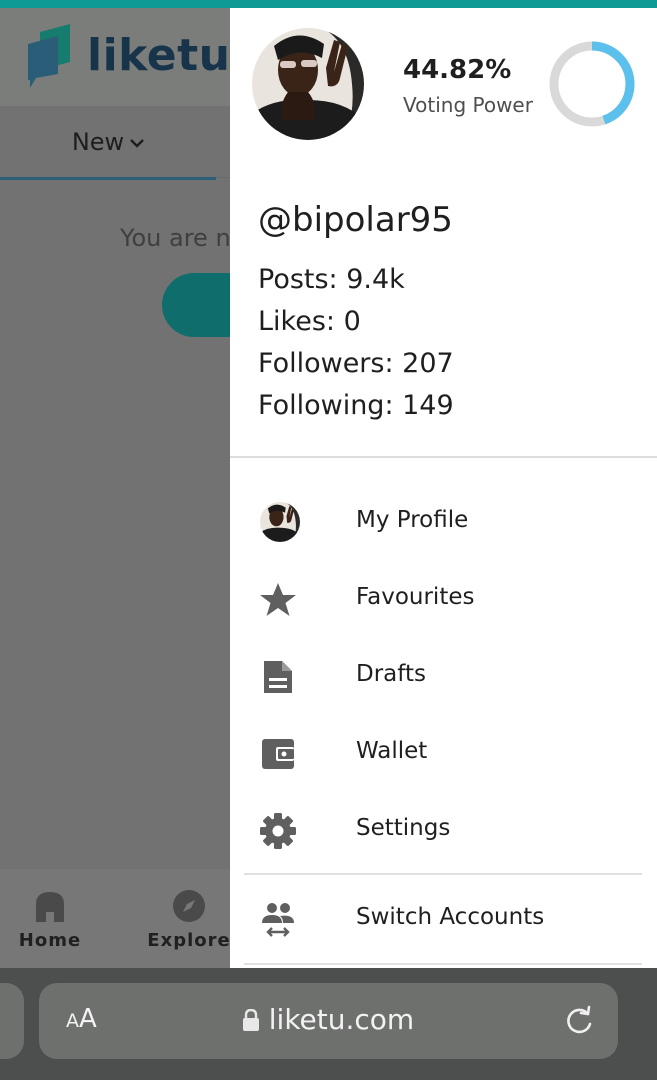 This screenshot has width=657, height=1080. Describe the element at coordinates (50, 907) in the screenshot. I see `home-icon` at that location.